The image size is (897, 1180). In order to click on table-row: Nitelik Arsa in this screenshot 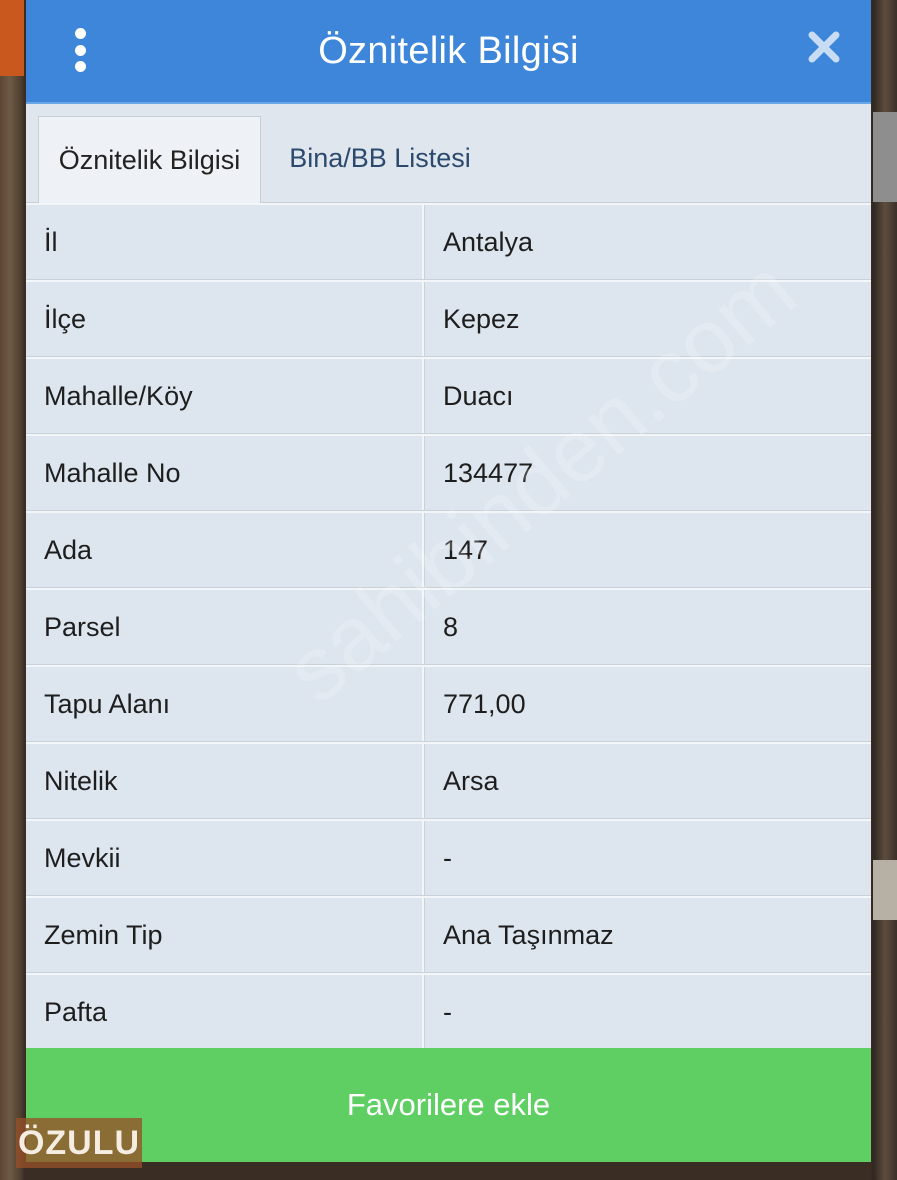, I will do `click(448, 780)`.